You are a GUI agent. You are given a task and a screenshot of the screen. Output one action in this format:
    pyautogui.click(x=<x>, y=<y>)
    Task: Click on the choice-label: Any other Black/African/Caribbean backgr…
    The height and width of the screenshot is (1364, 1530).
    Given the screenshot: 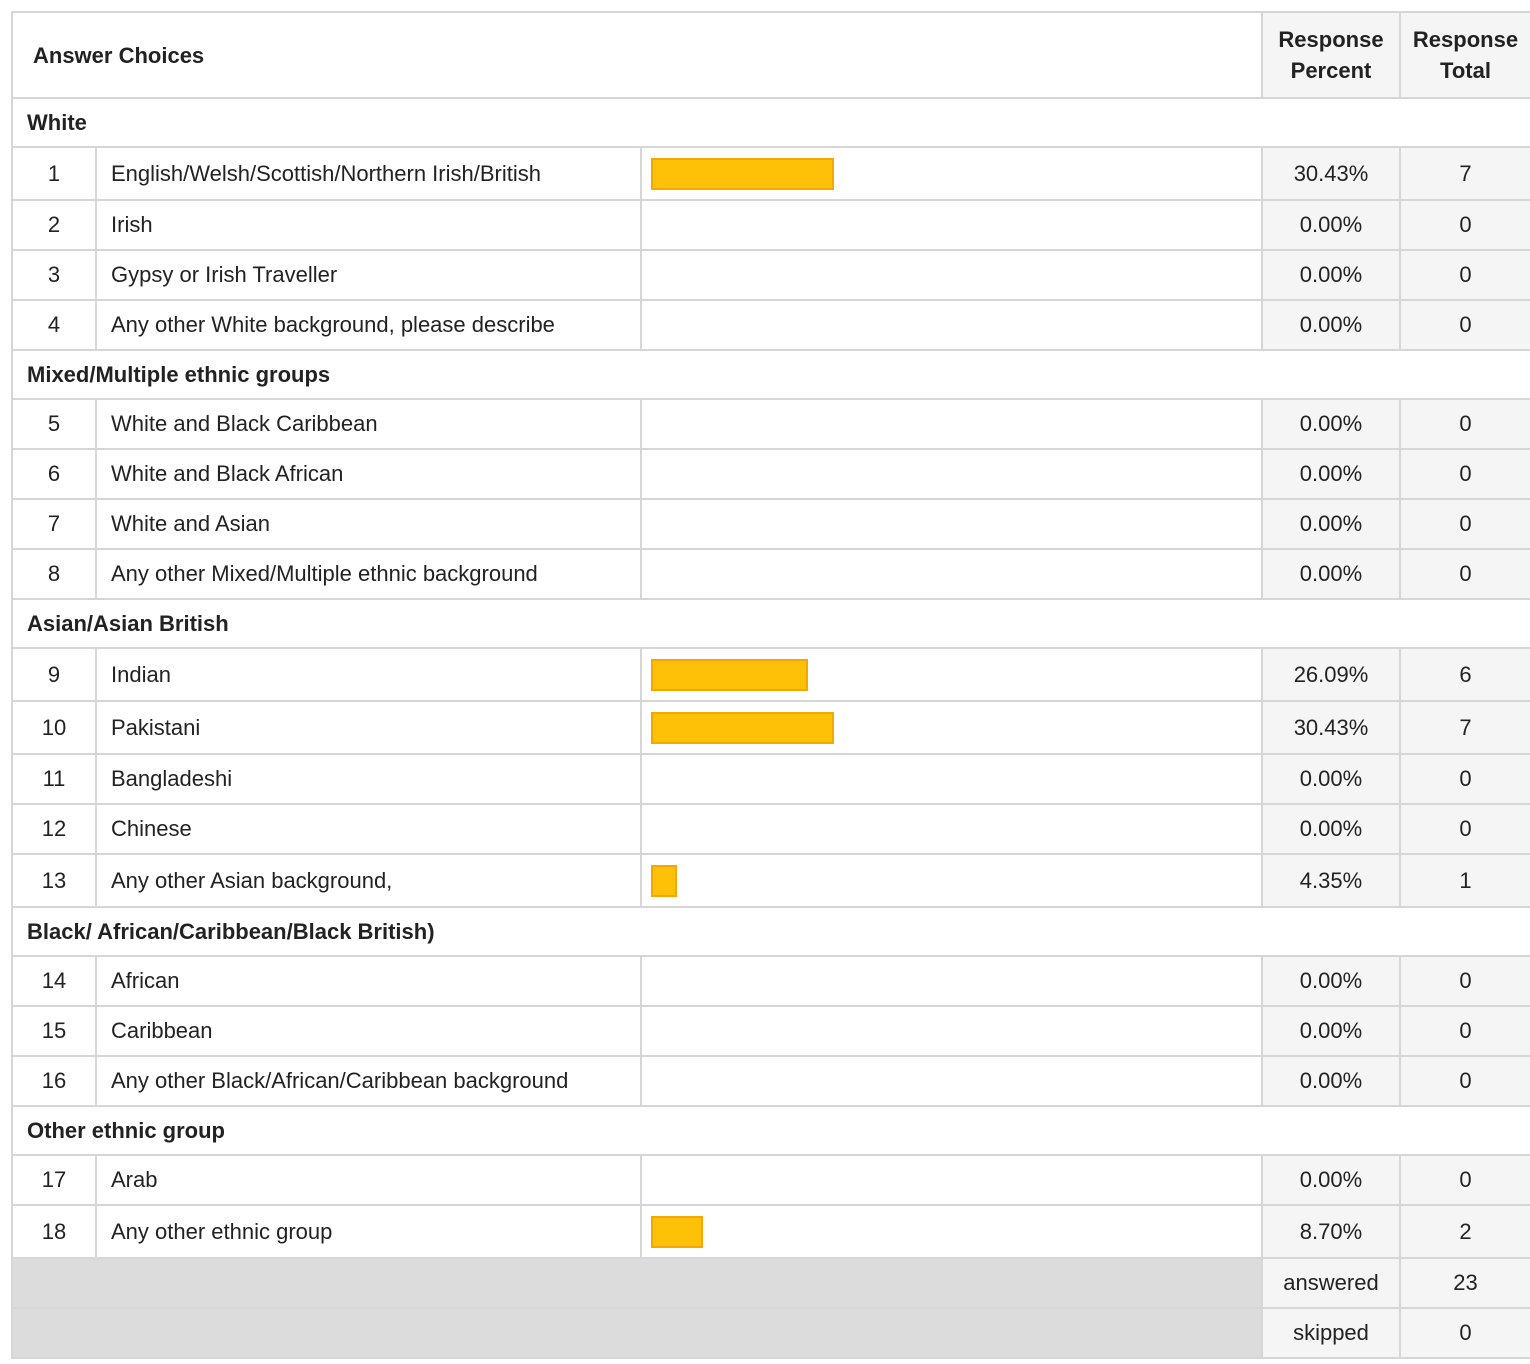 What is the action you would take?
    pyautogui.click(x=368, y=1081)
    